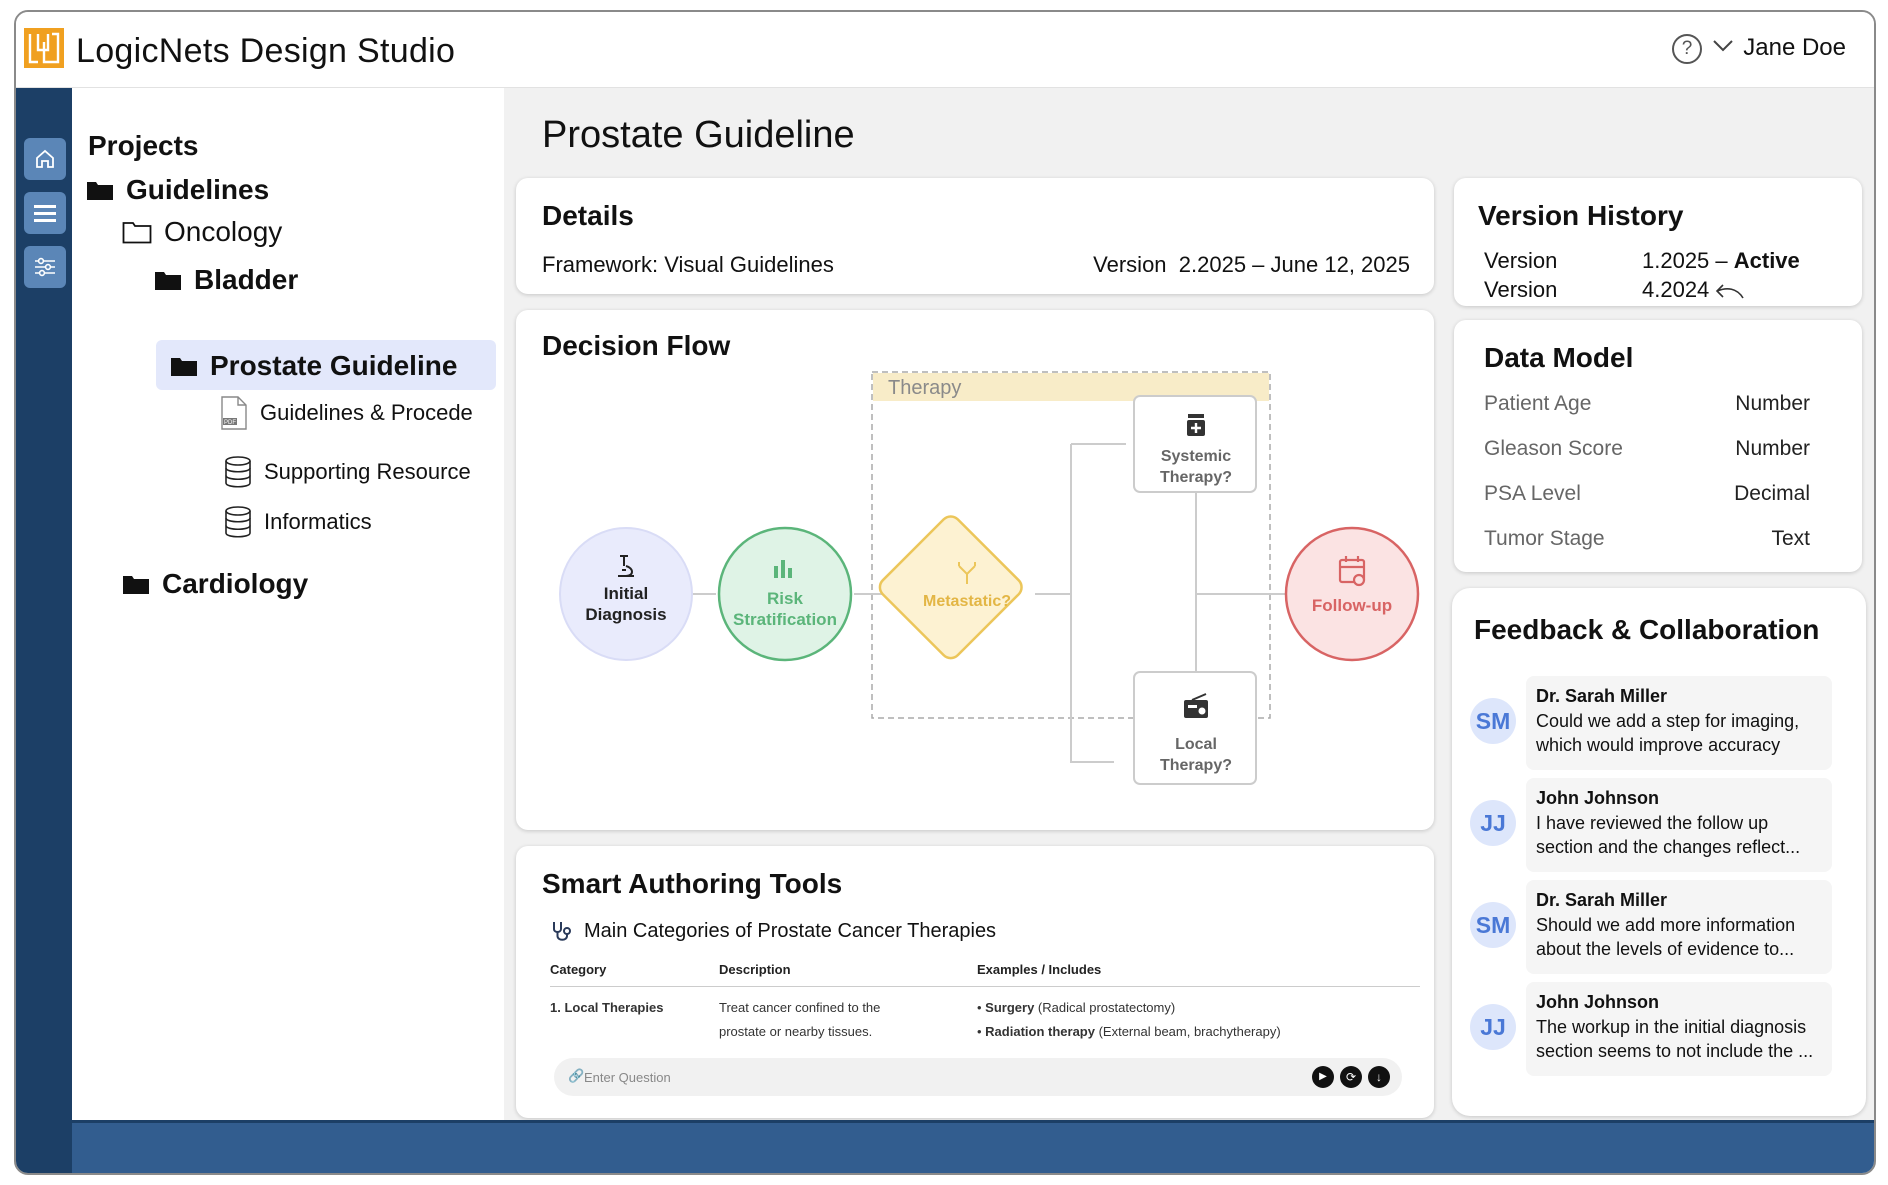 This screenshot has width=1888, height=1185. Describe the element at coordinates (234, 413) in the screenshot. I see `pdf-file-icon: PDF` at that location.